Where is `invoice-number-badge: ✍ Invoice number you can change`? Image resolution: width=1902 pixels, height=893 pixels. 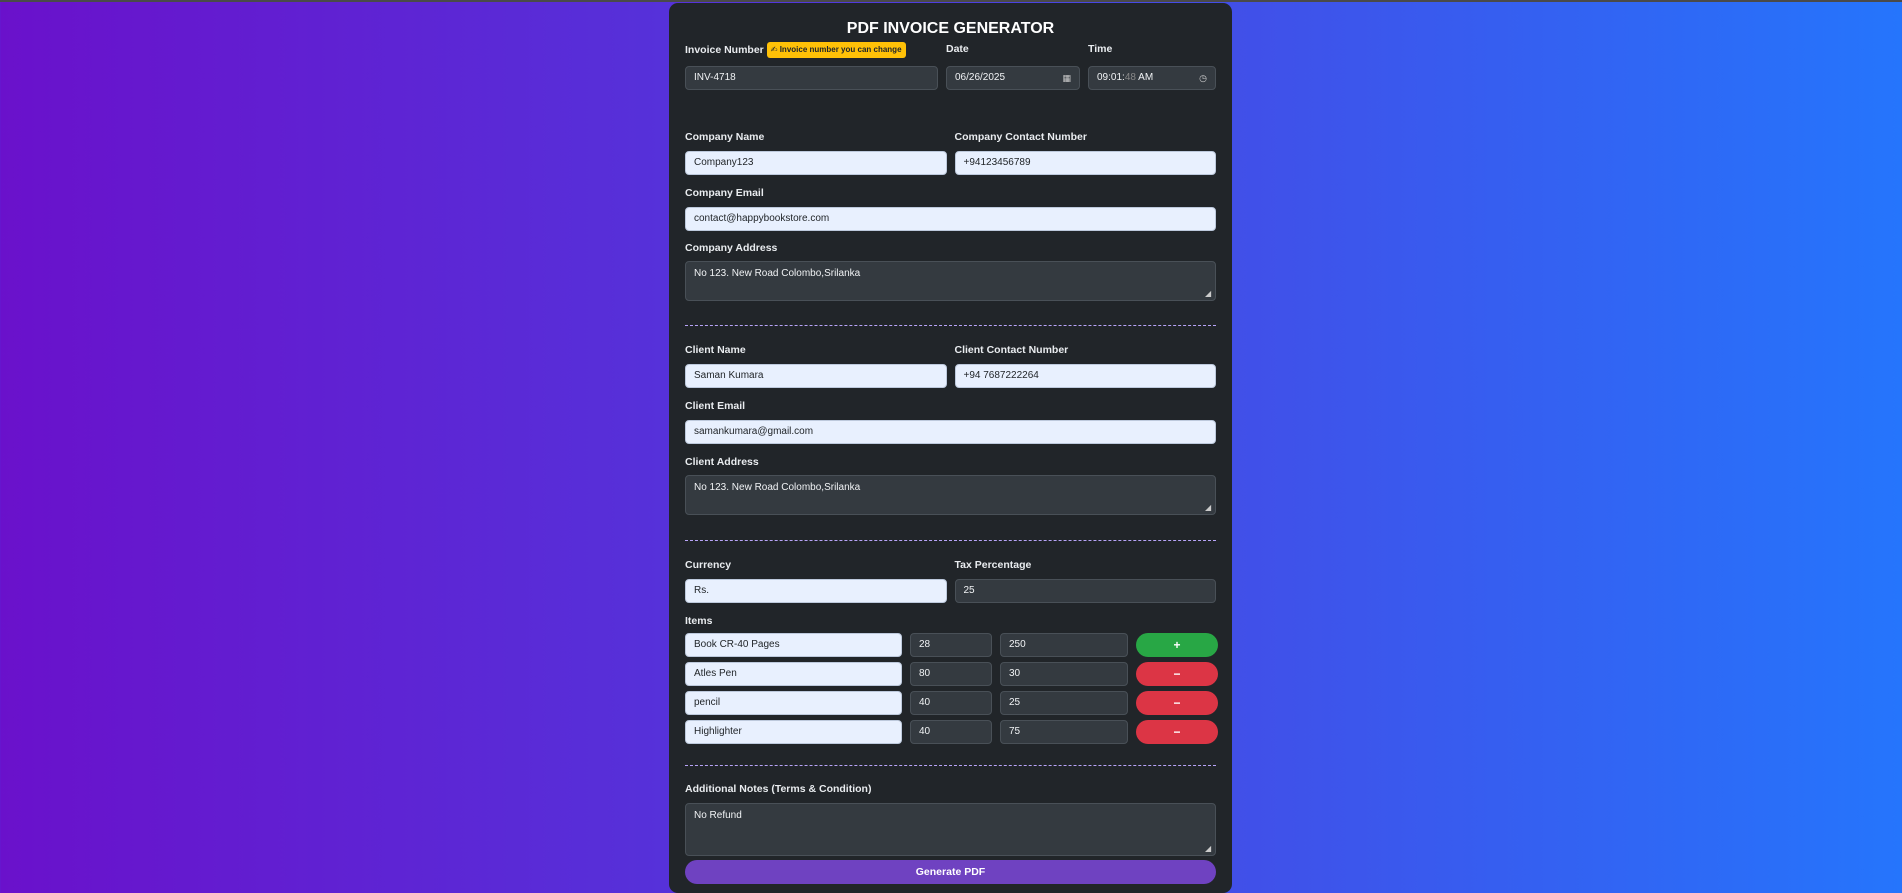 invoice-number-badge: ✍ Invoice number you can change is located at coordinates (836, 50).